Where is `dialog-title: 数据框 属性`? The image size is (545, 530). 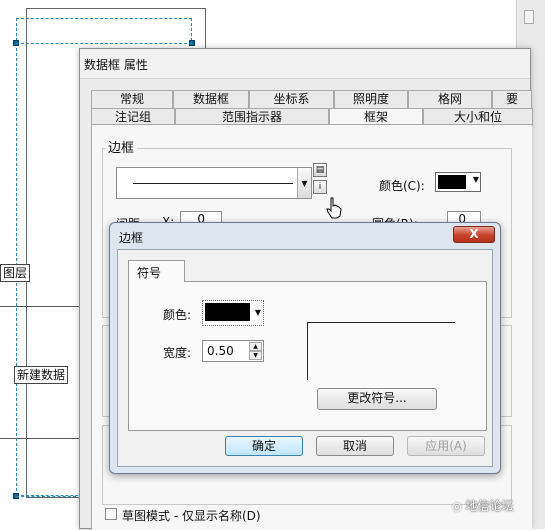 dialog-title: 数据框 属性 is located at coordinates (305, 64).